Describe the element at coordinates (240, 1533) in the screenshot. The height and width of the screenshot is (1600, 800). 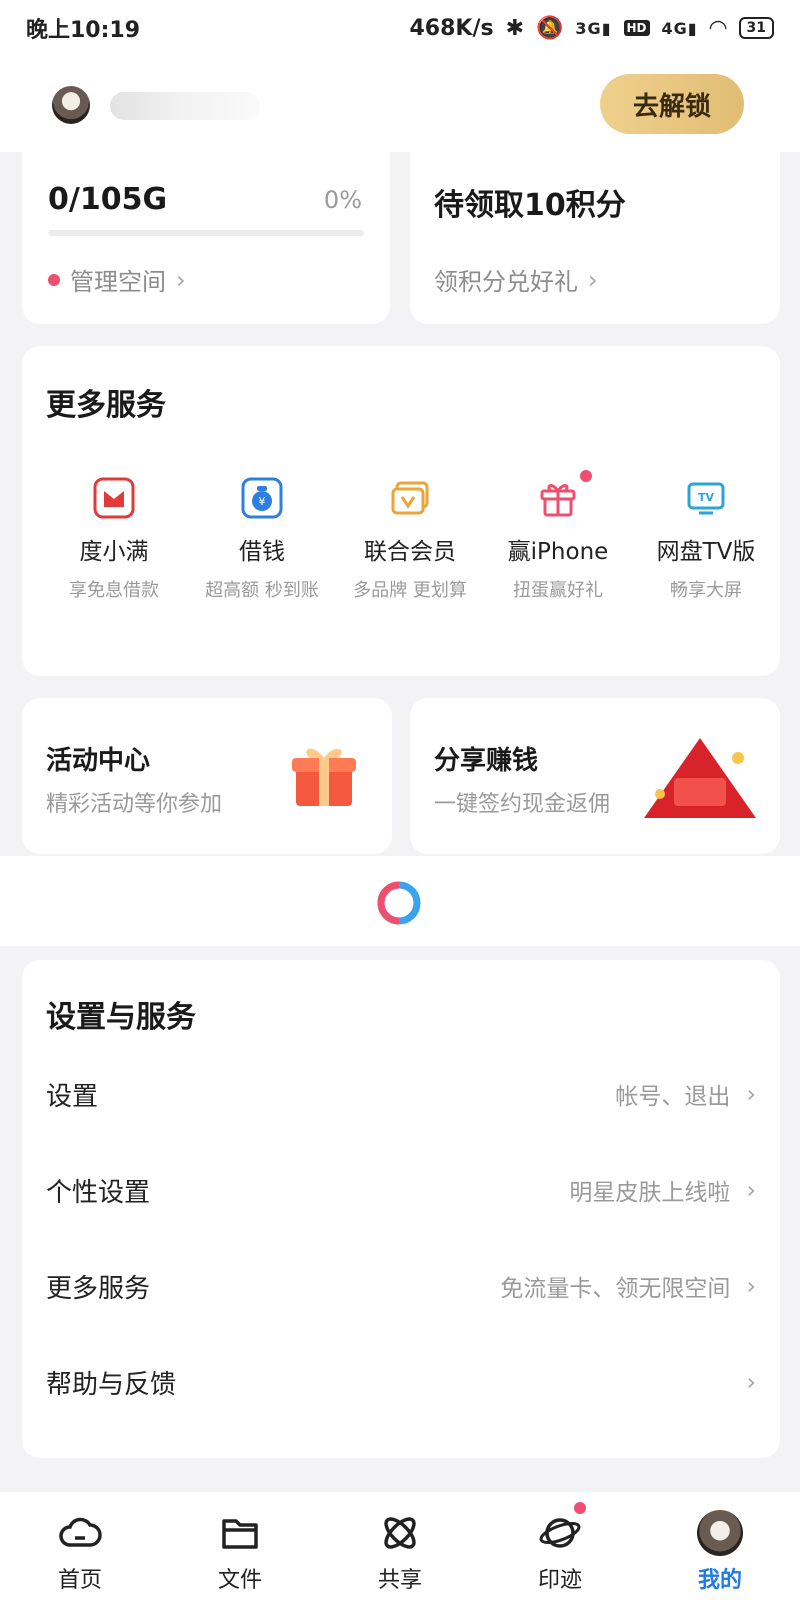
I see `folder-icon` at that location.